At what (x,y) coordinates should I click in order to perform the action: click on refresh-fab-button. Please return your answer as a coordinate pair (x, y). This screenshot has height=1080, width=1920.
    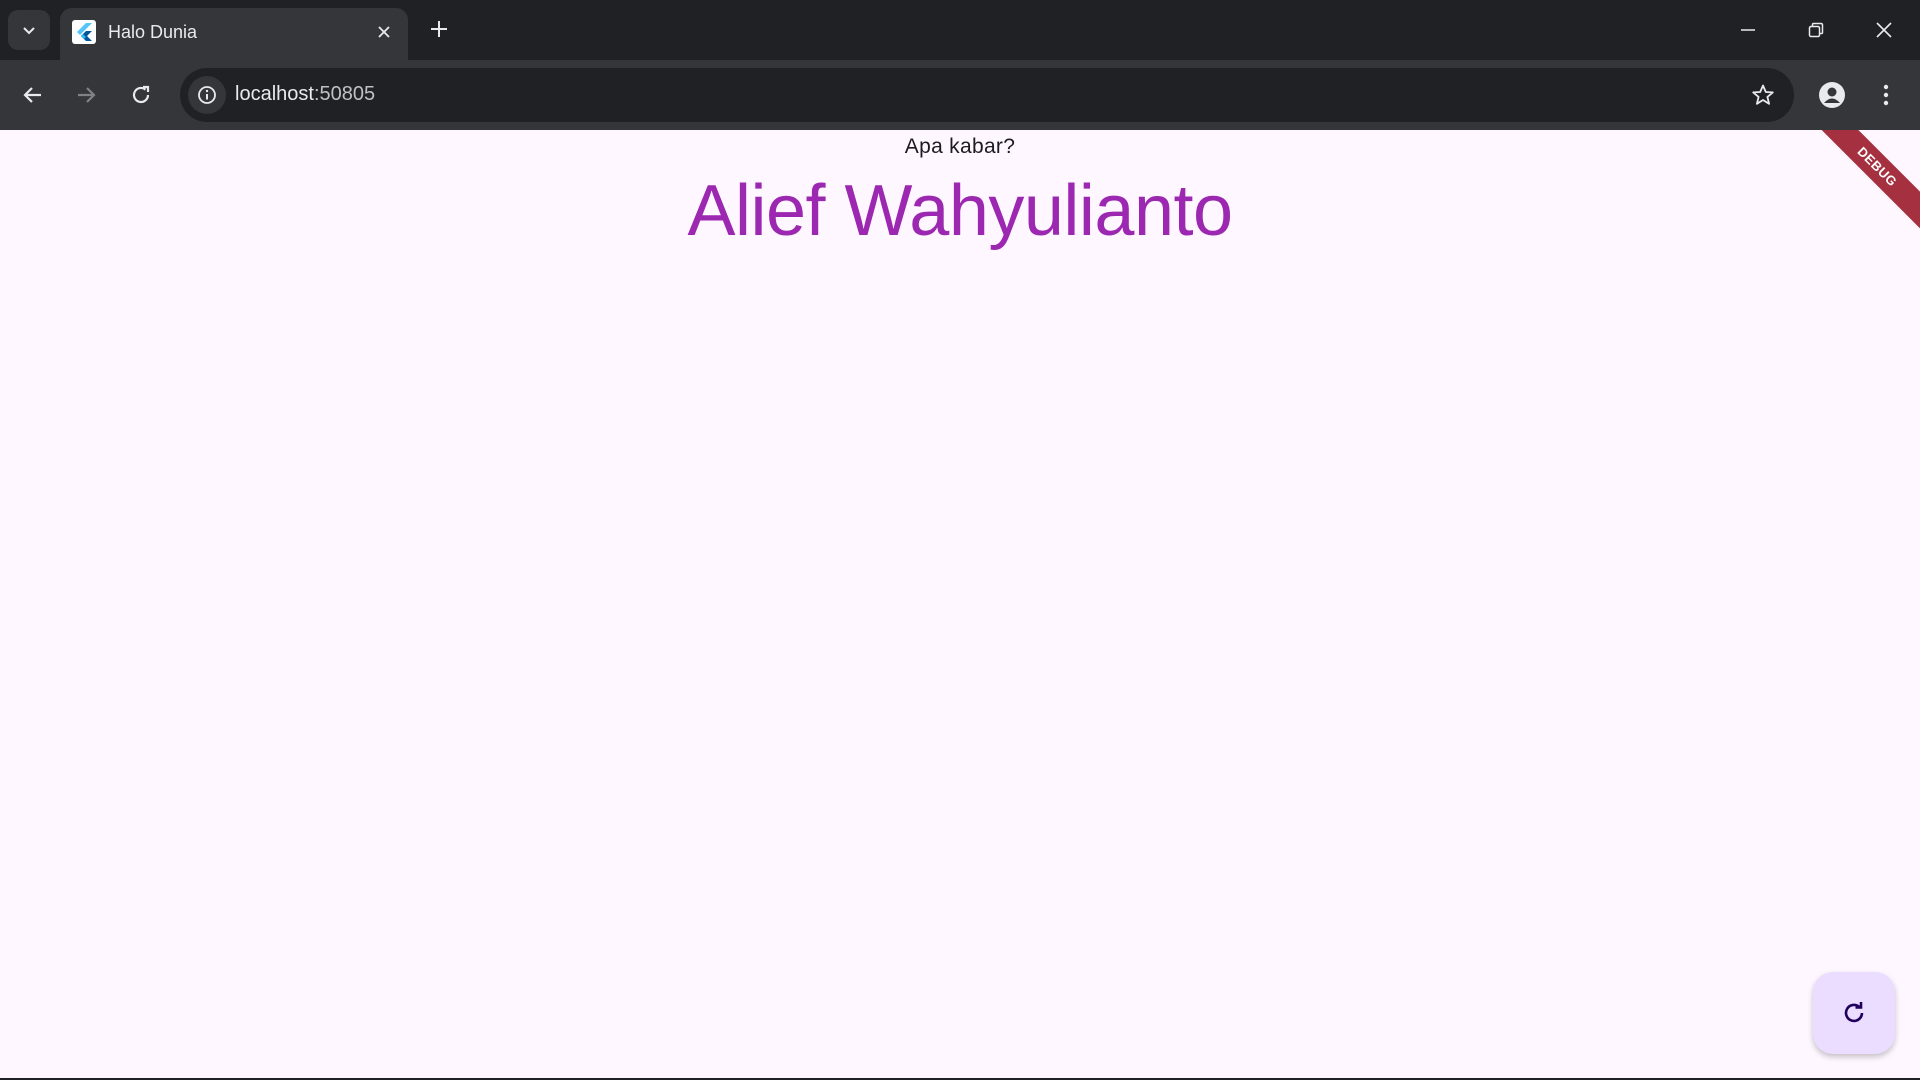
    Looking at the image, I should click on (1854, 1013).